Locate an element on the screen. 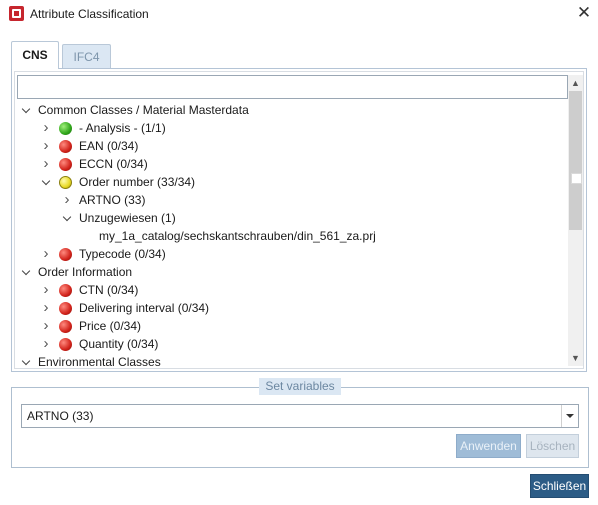  tree-row-common-classes: Common Classes / Material Masterdata is located at coordinates (290, 110).